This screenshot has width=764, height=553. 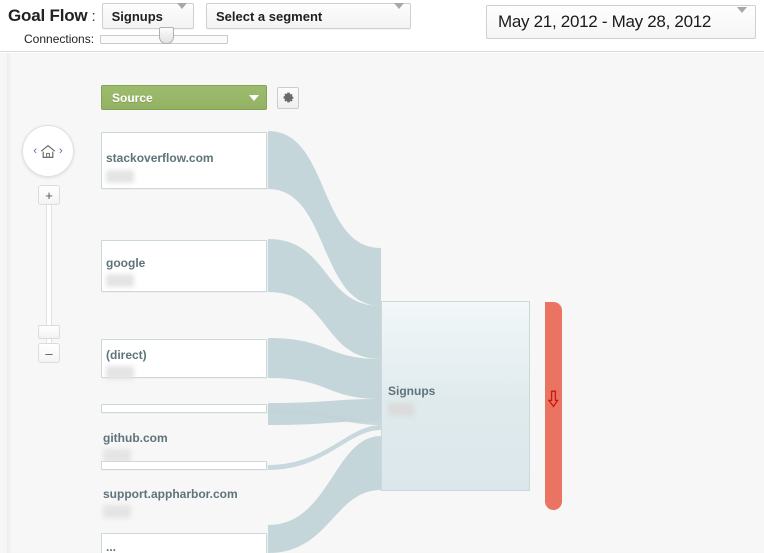 I want to click on pan-right-chevron-icon: ›, so click(x=61, y=151).